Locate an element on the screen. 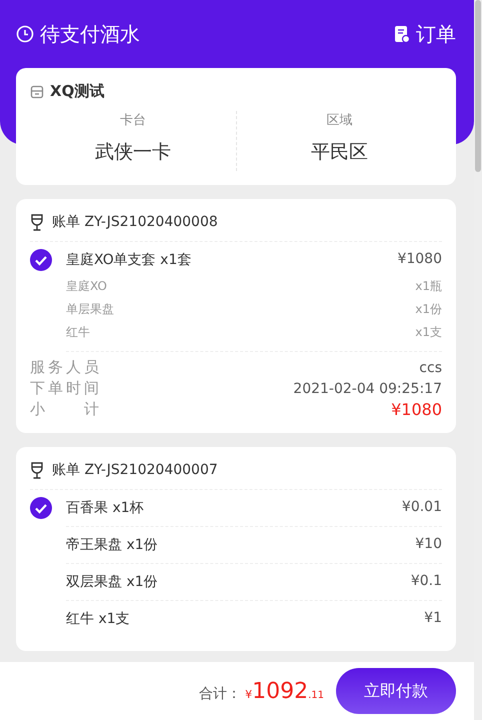 This screenshot has width=482, height=720. document-icon is located at coordinates (402, 34).